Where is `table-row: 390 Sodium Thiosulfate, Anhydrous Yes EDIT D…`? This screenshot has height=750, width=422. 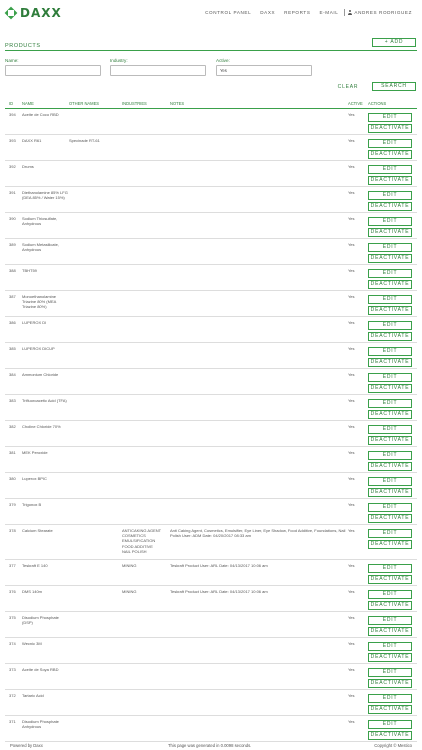
table-row: 390 Sodium Thiosulfate, Anhydrous Yes EDIT D… is located at coordinates (211, 226).